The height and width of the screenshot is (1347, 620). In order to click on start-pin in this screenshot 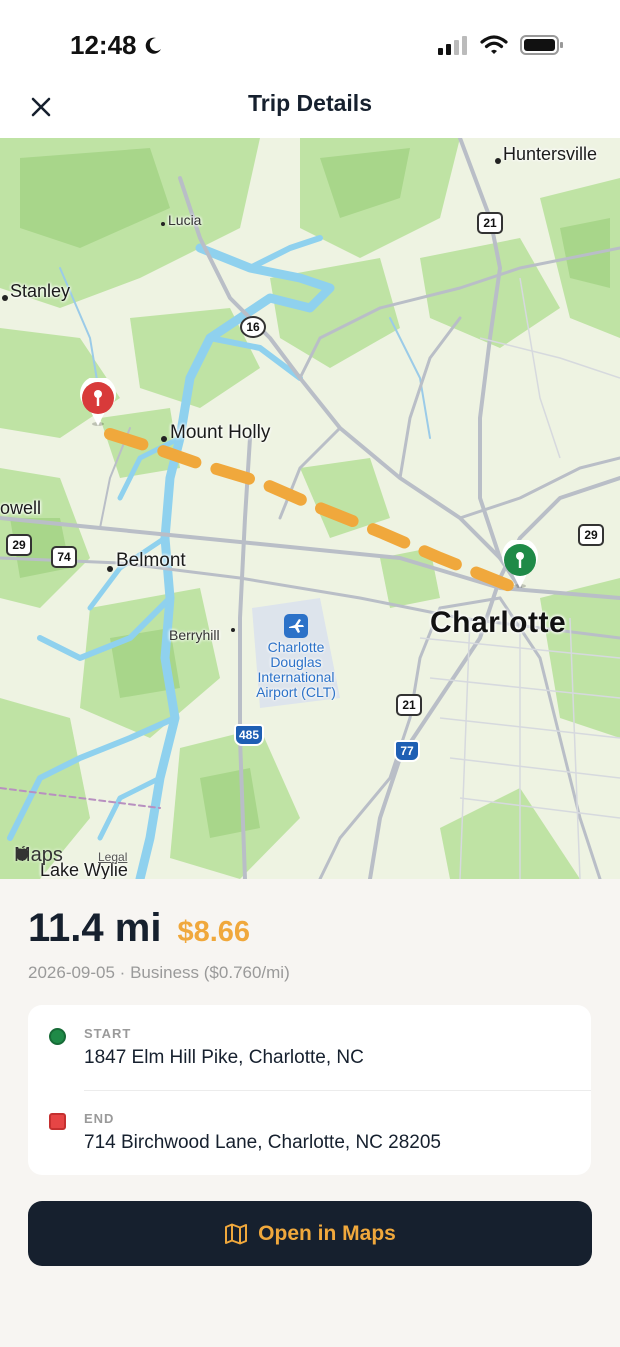, I will do `click(520, 565)`.